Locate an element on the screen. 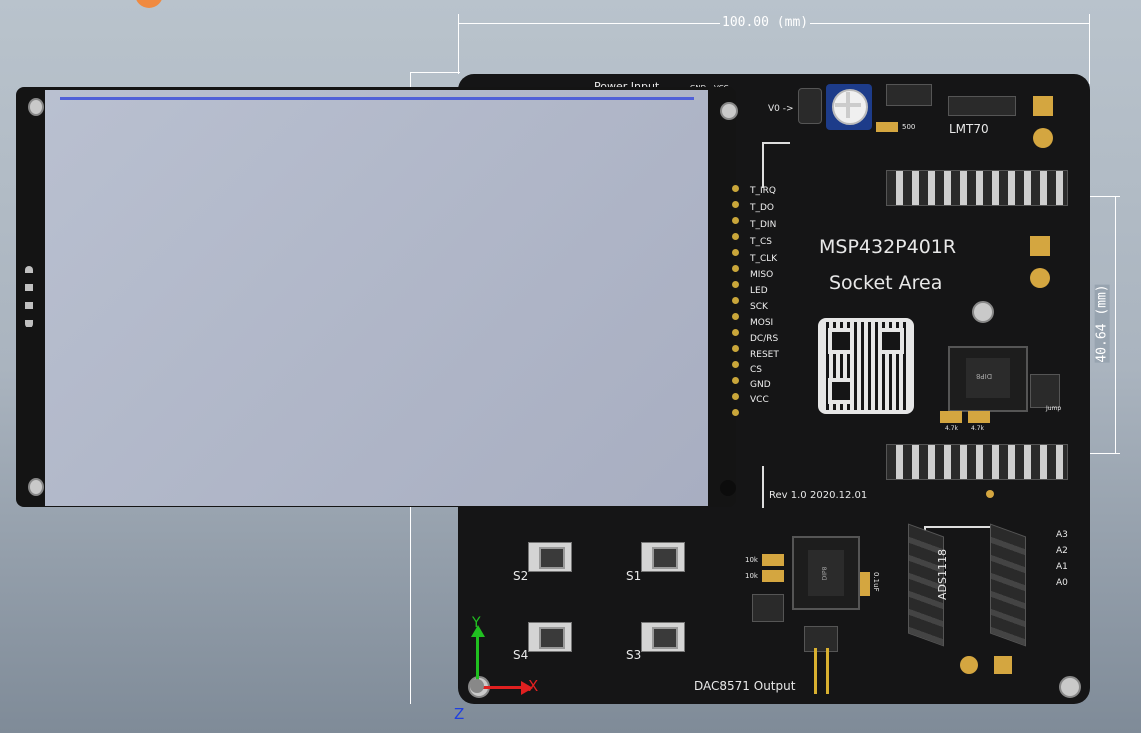  button-s3 is located at coordinates (663, 637).